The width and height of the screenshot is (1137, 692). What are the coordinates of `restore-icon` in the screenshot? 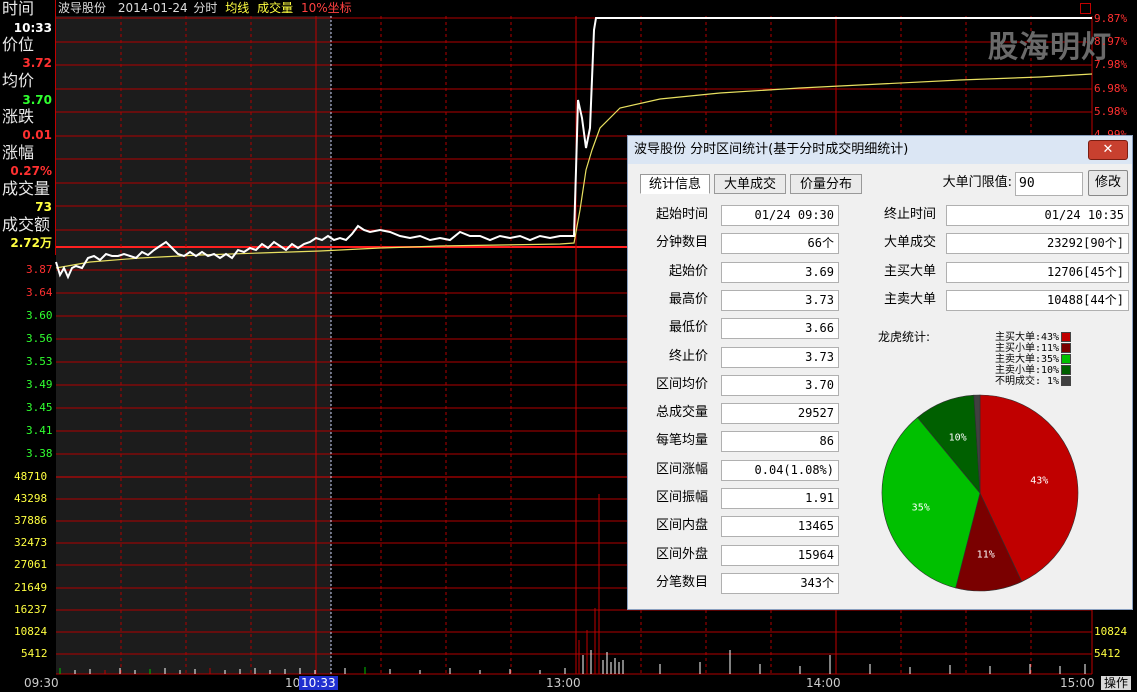 It's located at (1085, 8).